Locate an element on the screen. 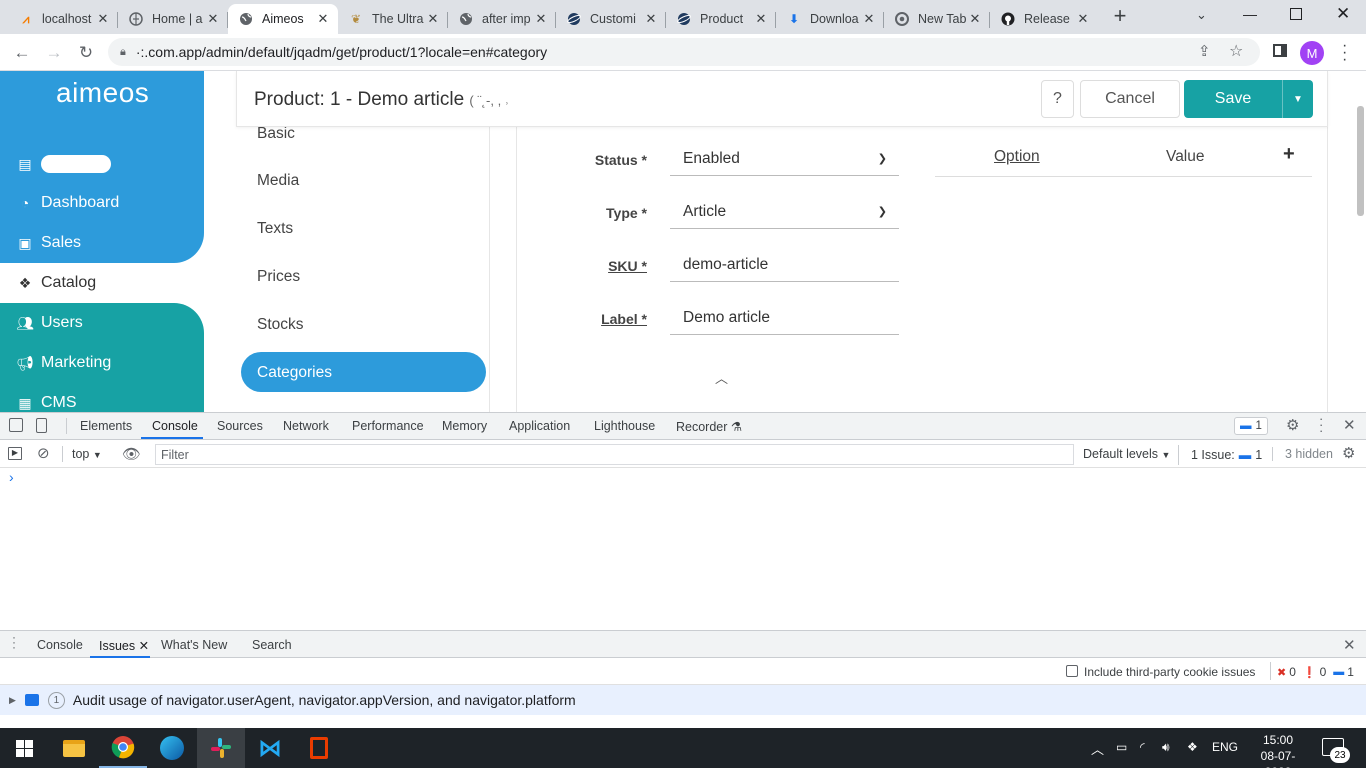 This screenshot has height=780, width=1366. clear-console-icon: ⊘ is located at coordinates (43, 453).